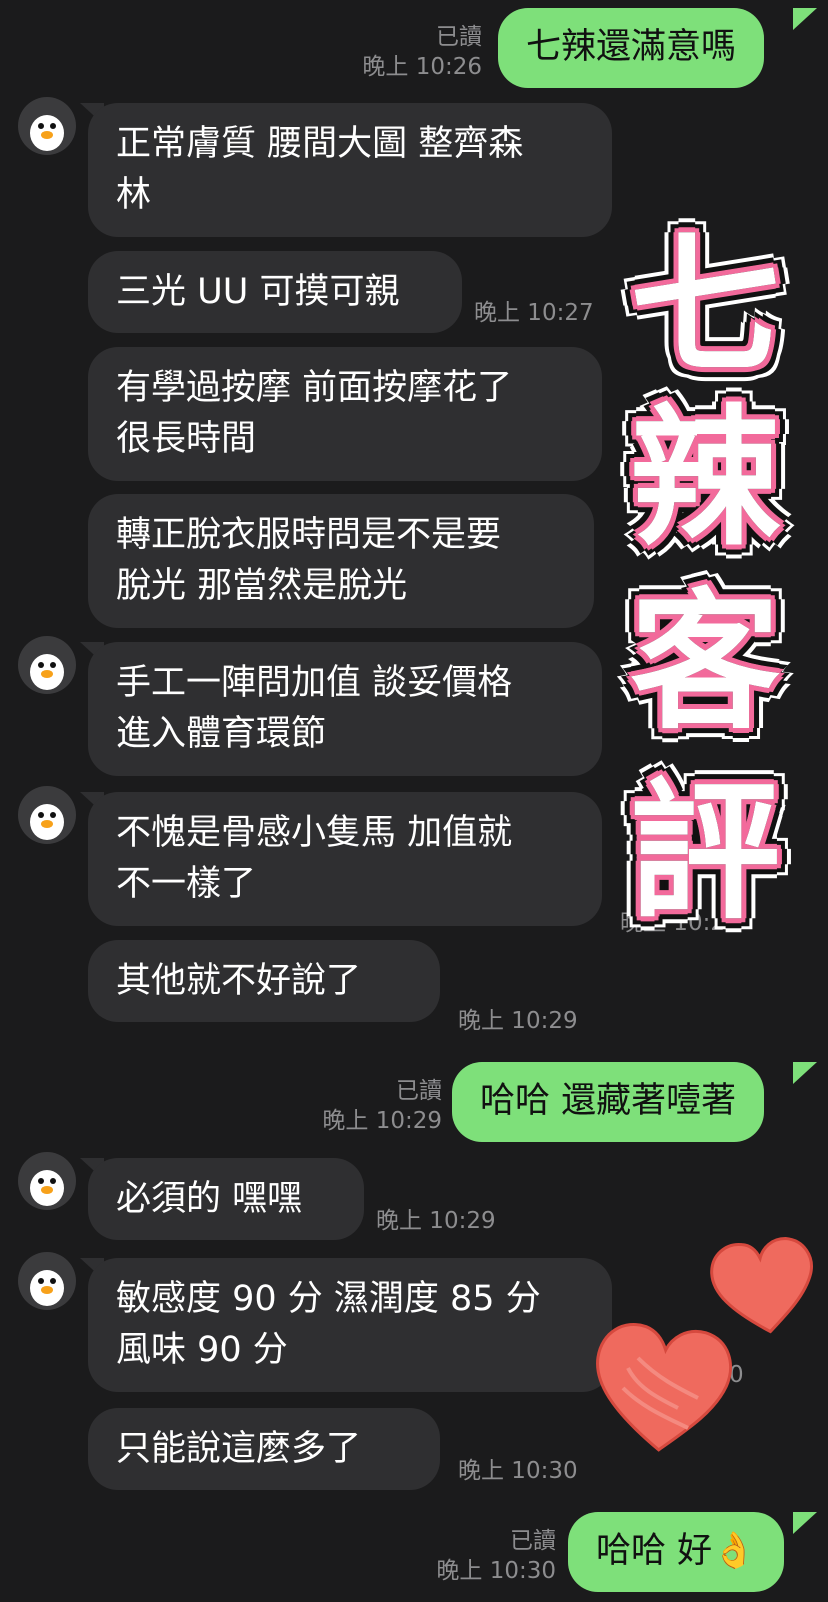 This screenshot has width=828, height=1602. Describe the element at coordinates (704, 479) in the screenshot. I see `sticker-char: 辣` at that location.